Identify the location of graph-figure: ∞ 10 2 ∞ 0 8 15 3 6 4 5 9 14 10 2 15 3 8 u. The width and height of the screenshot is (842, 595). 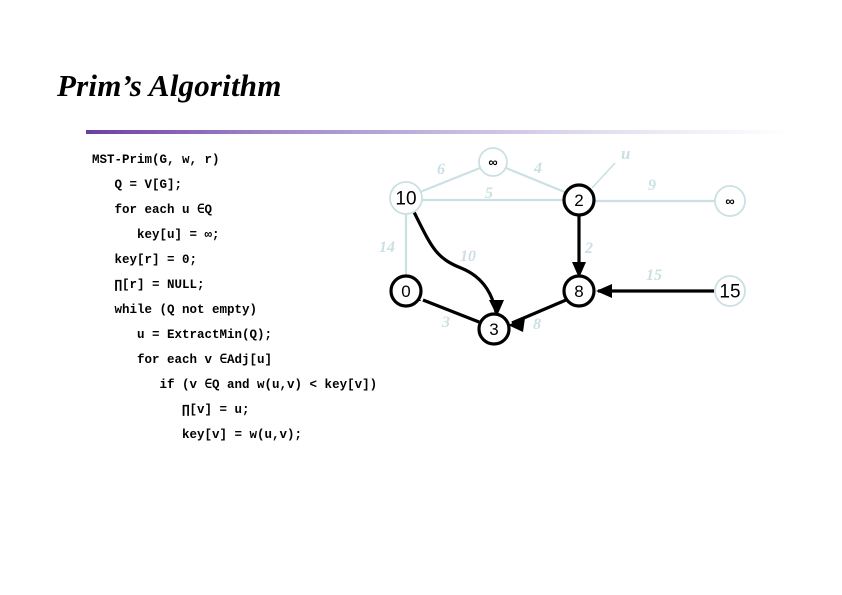
(562, 245).